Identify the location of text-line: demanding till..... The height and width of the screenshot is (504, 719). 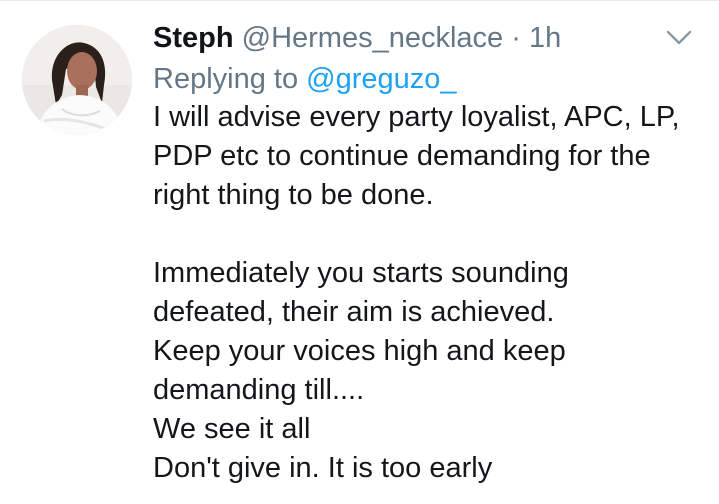
(259, 390).